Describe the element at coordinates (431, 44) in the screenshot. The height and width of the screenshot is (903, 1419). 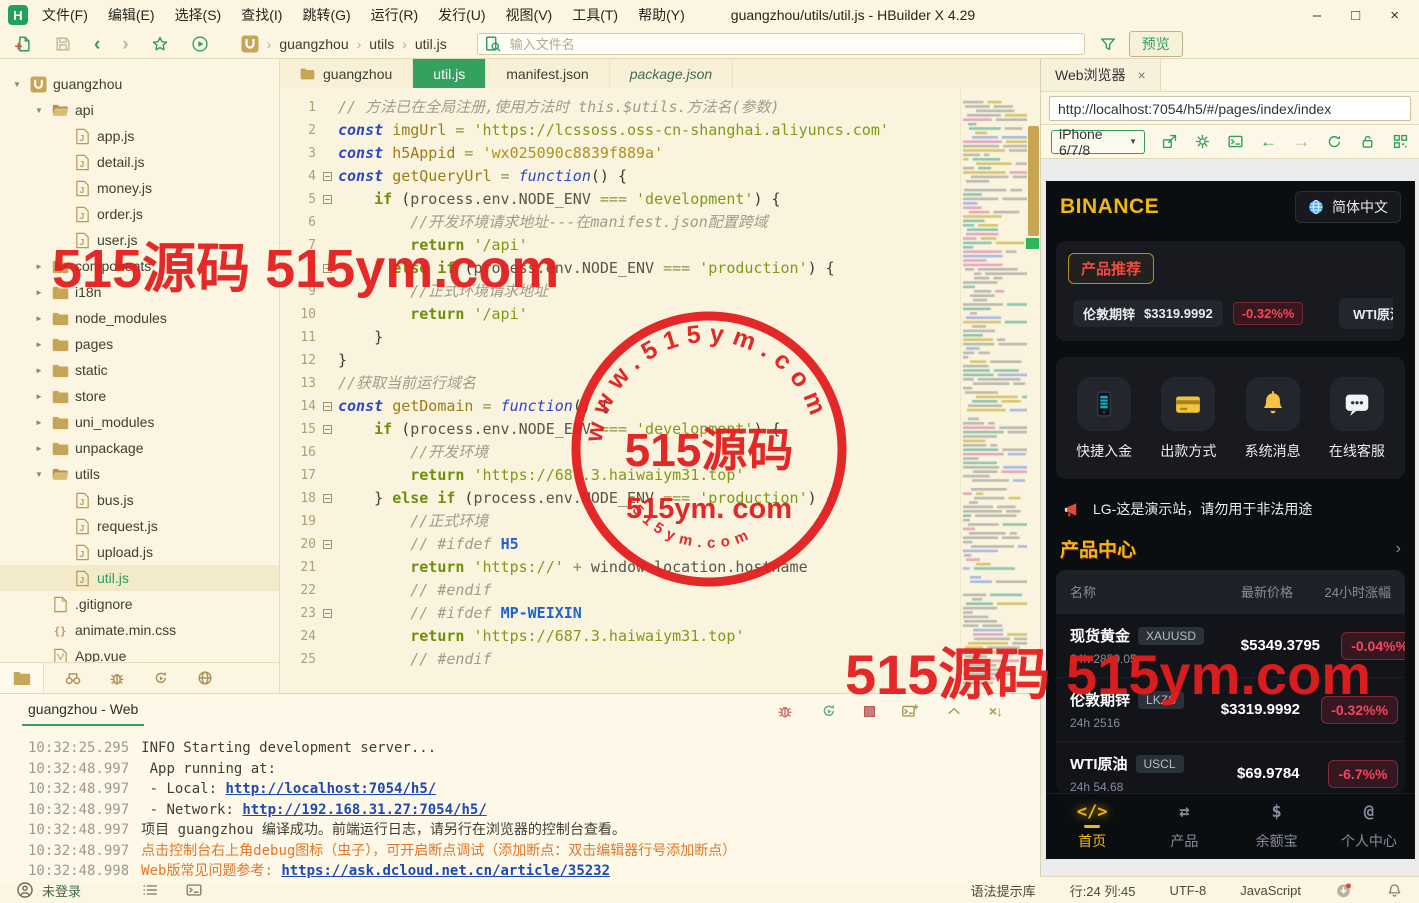
I see `breadcrumb-item-util.js: util.js` at that location.